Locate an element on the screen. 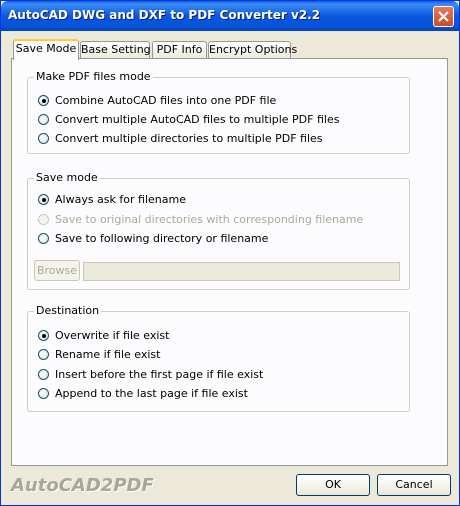 This screenshot has width=460, height=506. radio-button-disabled is located at coordinates (43, 219).